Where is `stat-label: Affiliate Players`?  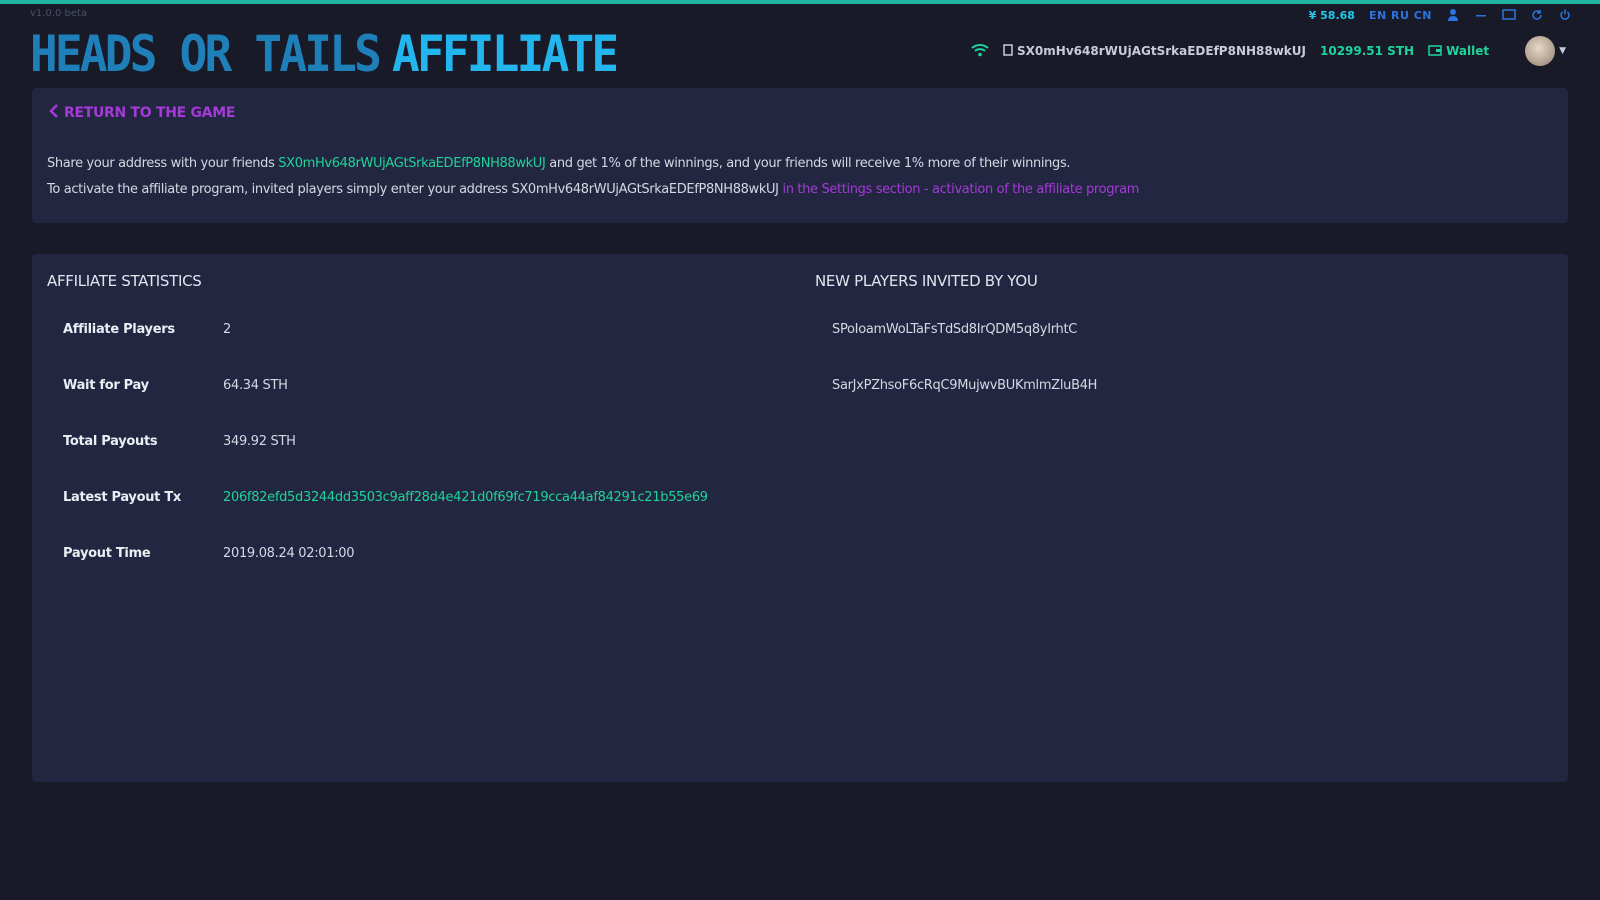 stat-label: Affiliate Players is located at coordinates (119, 329).